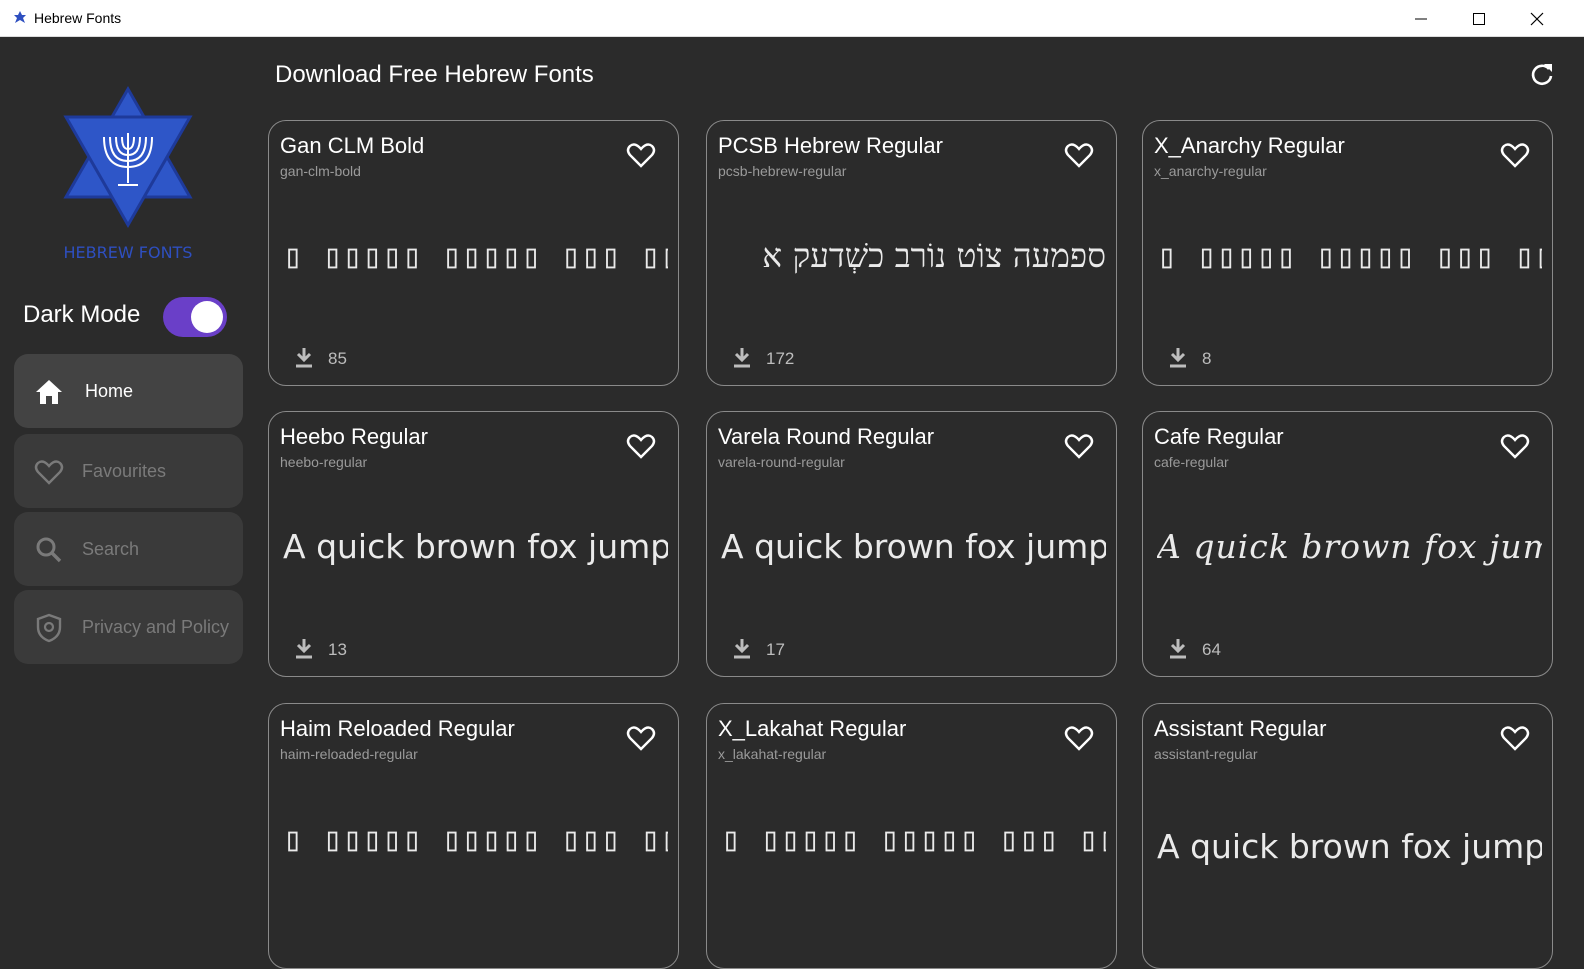 This screenshot has width=1584, height=969. What do you see at coordinates (49, 628) in the screenshot?
I see `shield-icon` at bounding box center [49, 628].